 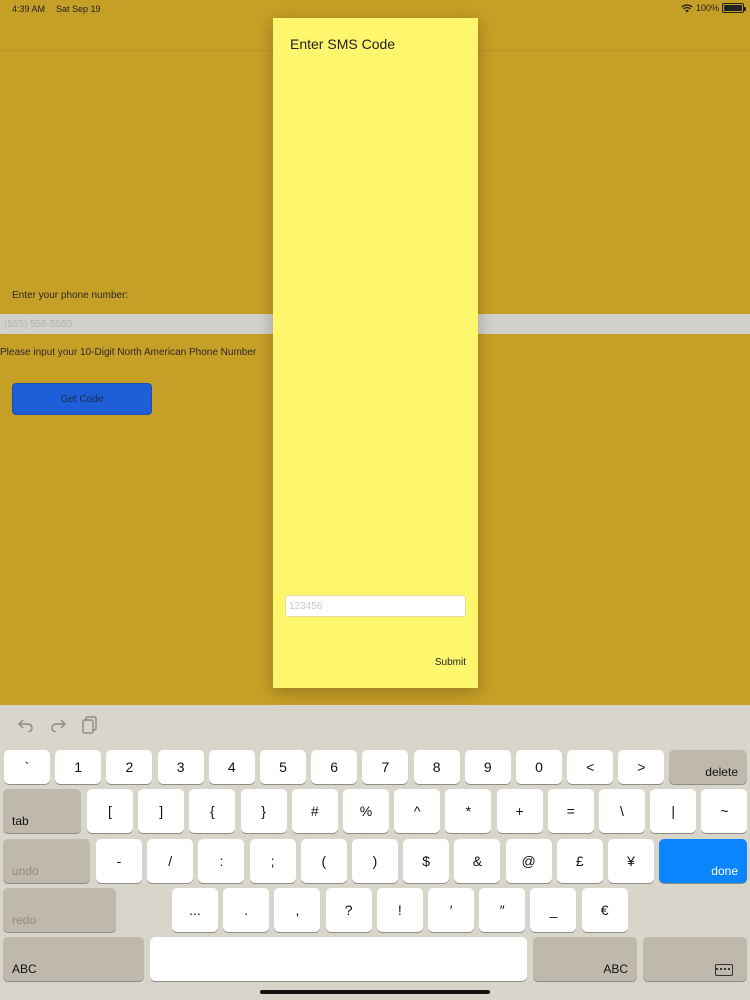 What do you see at coordinates (161, 811) in the screenshot?
I see `key-r2-1: ]` at bounding box center [161, 811].